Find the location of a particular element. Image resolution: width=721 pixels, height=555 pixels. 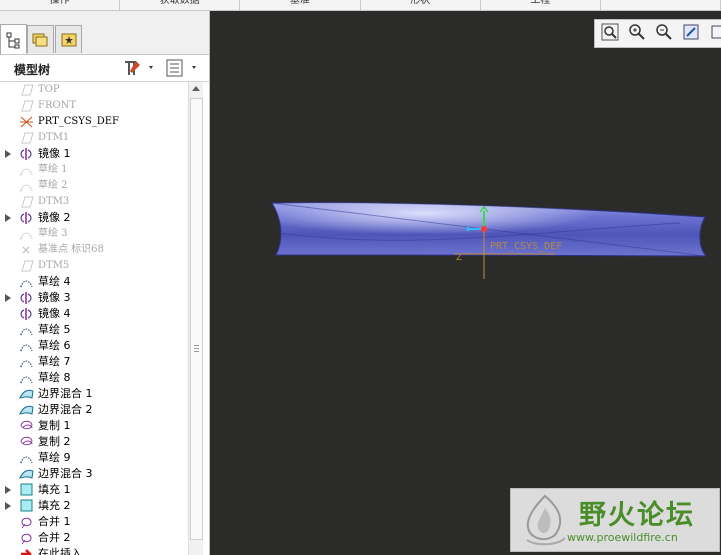

favorites-icon is located at coordinates (68, 39).